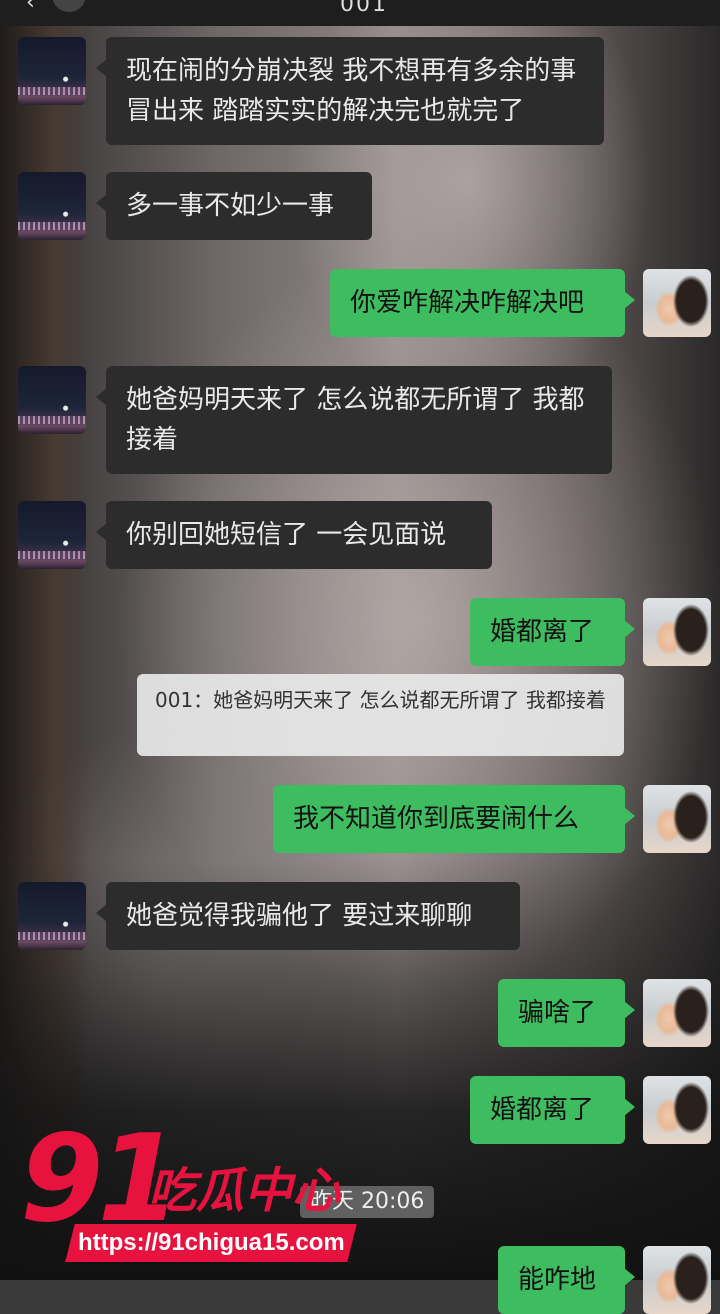 The image size is (720, 1314). I want to click on quoted-message: 001：她爸妈明天来了 怎么说都无所谓了 我都接着, so click(380, 715).